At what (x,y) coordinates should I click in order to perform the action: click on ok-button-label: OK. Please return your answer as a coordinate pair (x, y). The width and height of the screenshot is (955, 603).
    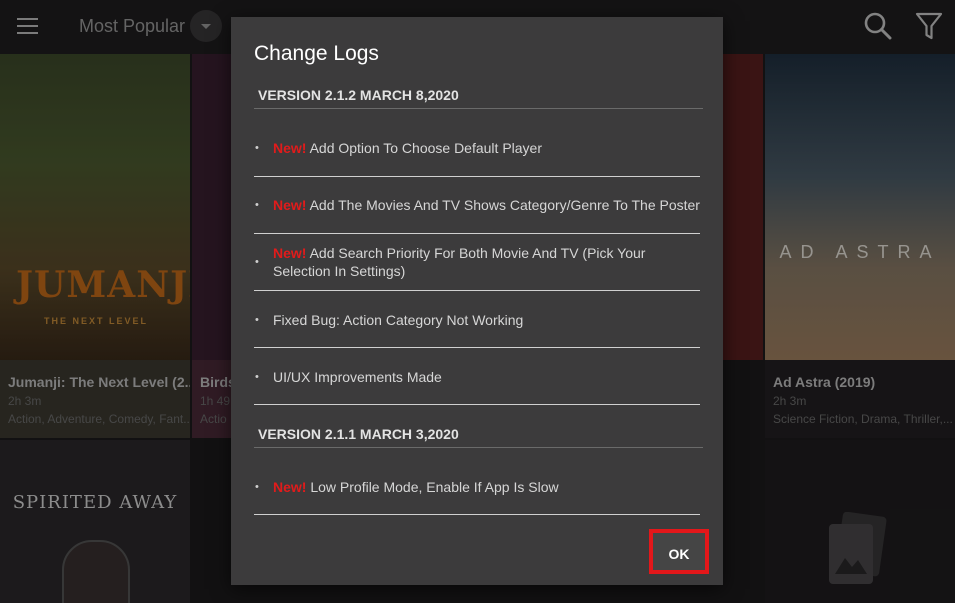
    Looking at the image, I should click on (679, 554).